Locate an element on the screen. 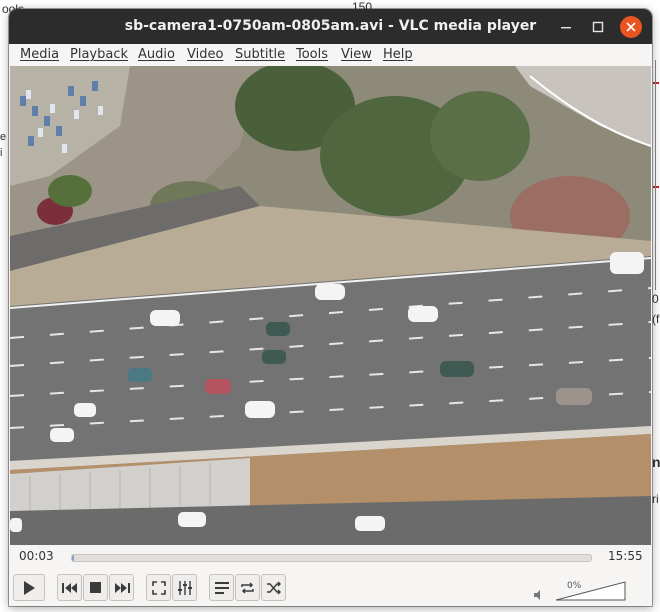  playback-controls: 00:03 15:55 0% is located at coordinates (330, 575).